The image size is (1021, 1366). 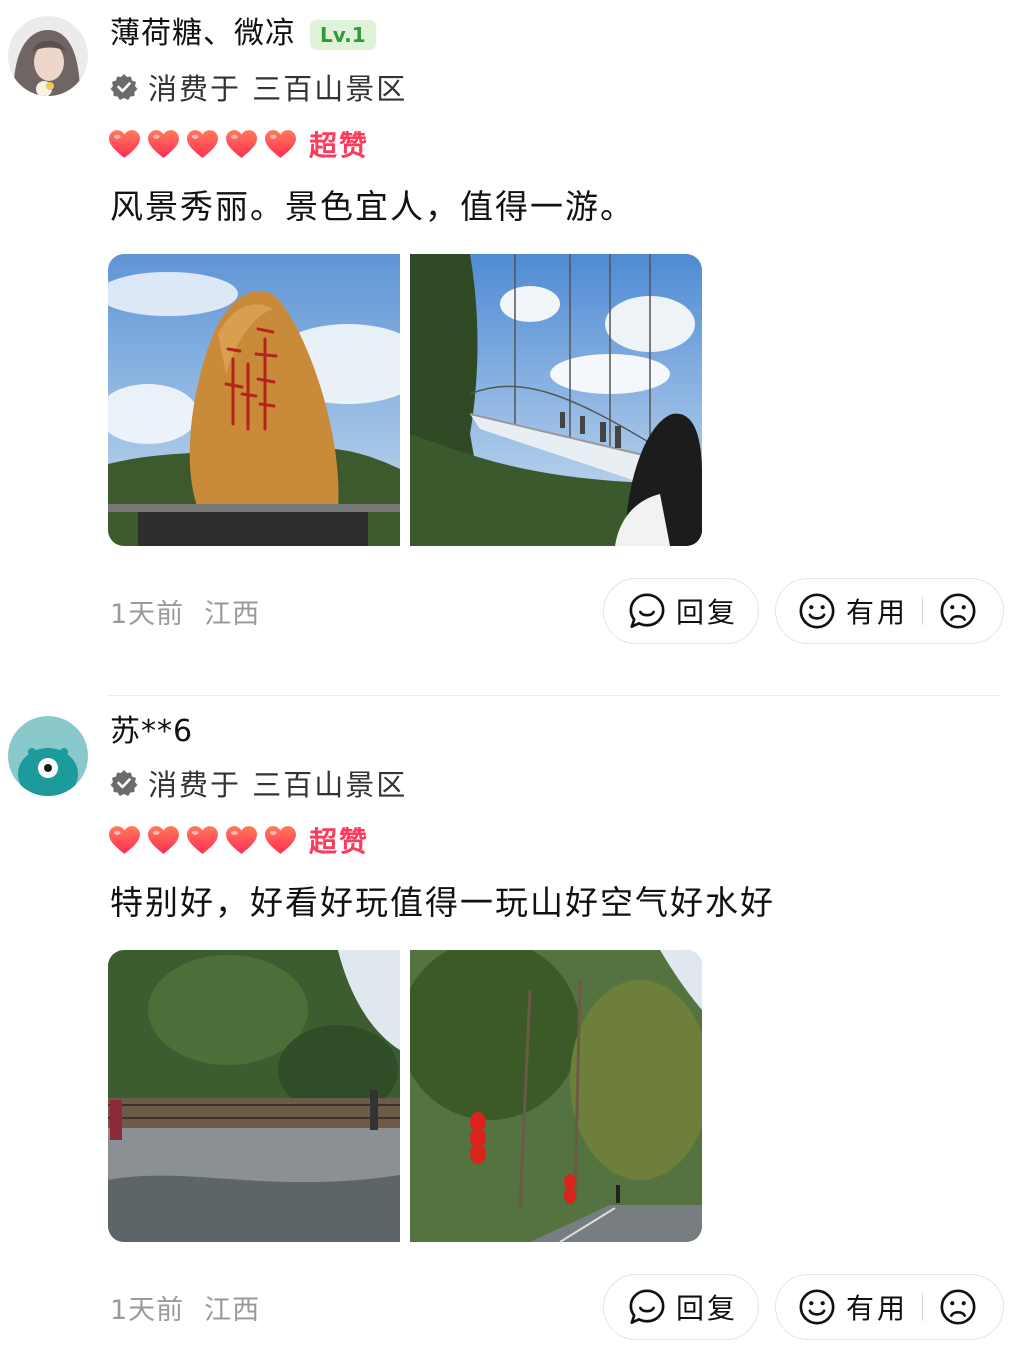 I want to click on review-text: 特别好，好看好玩值得一玩山好空气好水好, so click(x=442, y=902).